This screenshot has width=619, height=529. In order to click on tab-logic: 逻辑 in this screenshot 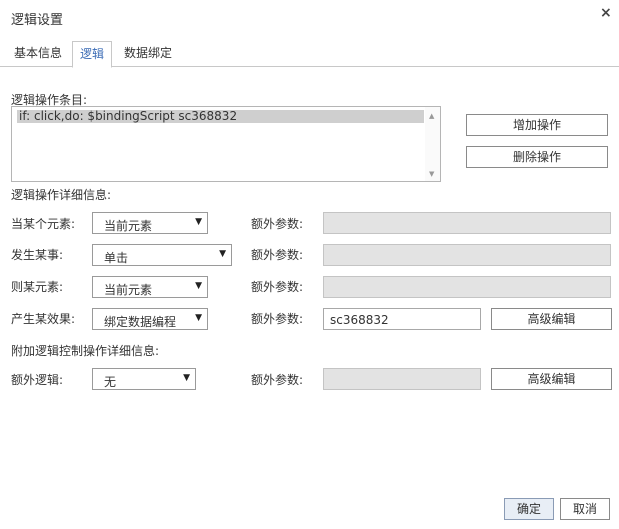, I will do `click(92, 54)`.